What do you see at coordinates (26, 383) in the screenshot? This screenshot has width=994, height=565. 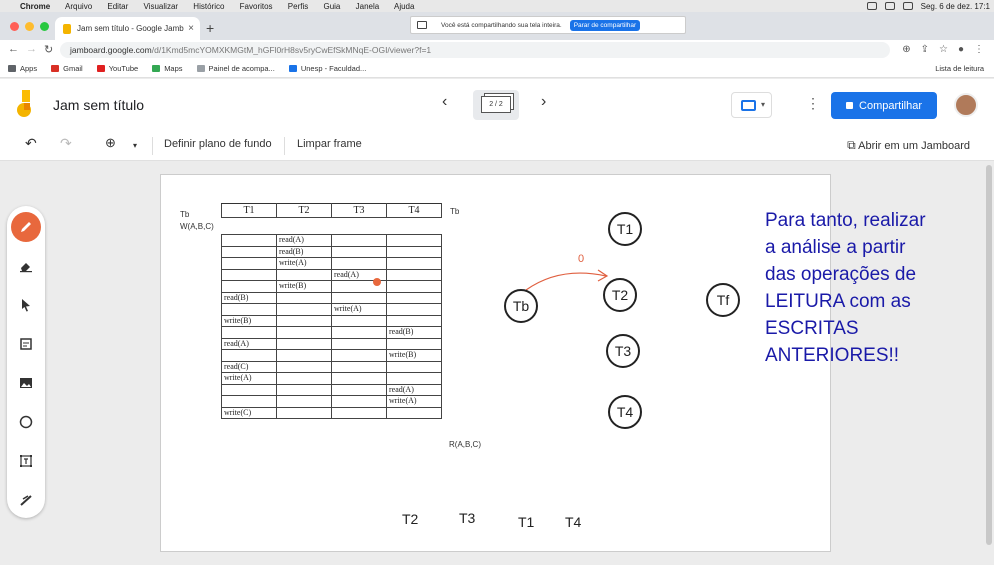 I see `image-tool` at bounding box center [26, 383].